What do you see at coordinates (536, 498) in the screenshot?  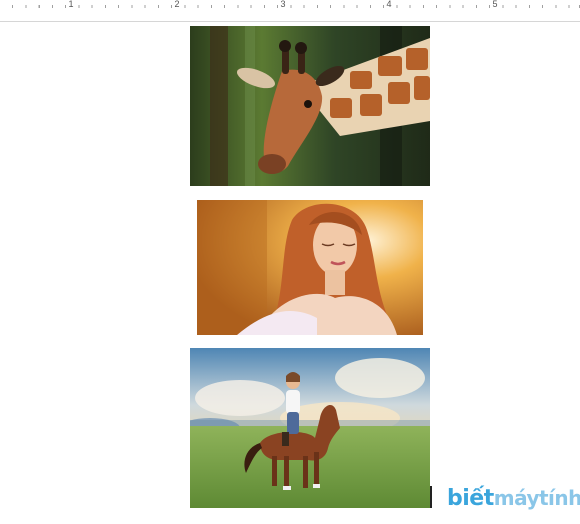 I see `logo-part-2: máytính` at bounding box center [536, 498].